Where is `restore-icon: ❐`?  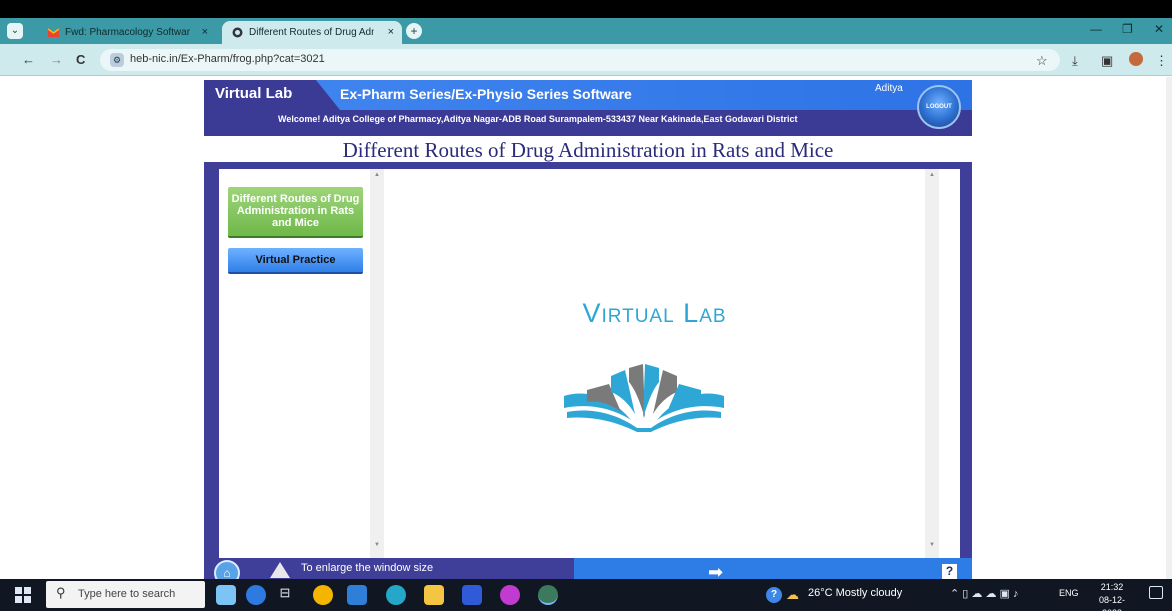
restore-icon: ❐ is located at coordinates (1127, 29).